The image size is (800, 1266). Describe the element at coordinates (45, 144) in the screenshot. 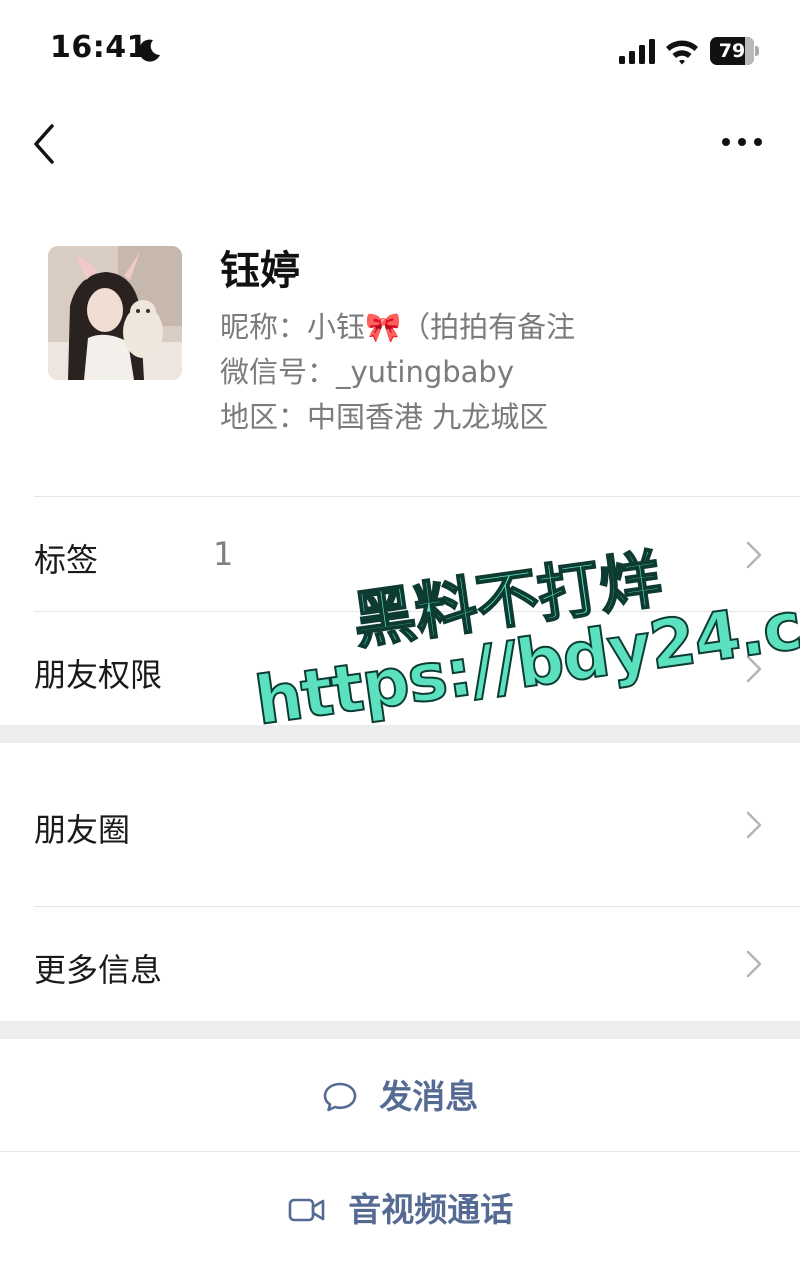

I see `chevron-left-icon` at that location.